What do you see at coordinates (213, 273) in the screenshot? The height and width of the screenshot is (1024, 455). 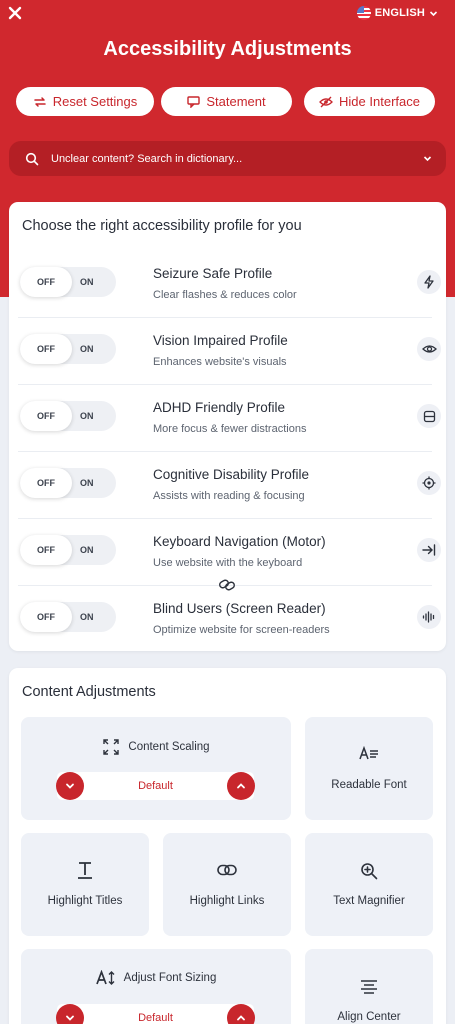 I see `profile-name: Seizure Safe Profile` at bounding box center [213, 273].